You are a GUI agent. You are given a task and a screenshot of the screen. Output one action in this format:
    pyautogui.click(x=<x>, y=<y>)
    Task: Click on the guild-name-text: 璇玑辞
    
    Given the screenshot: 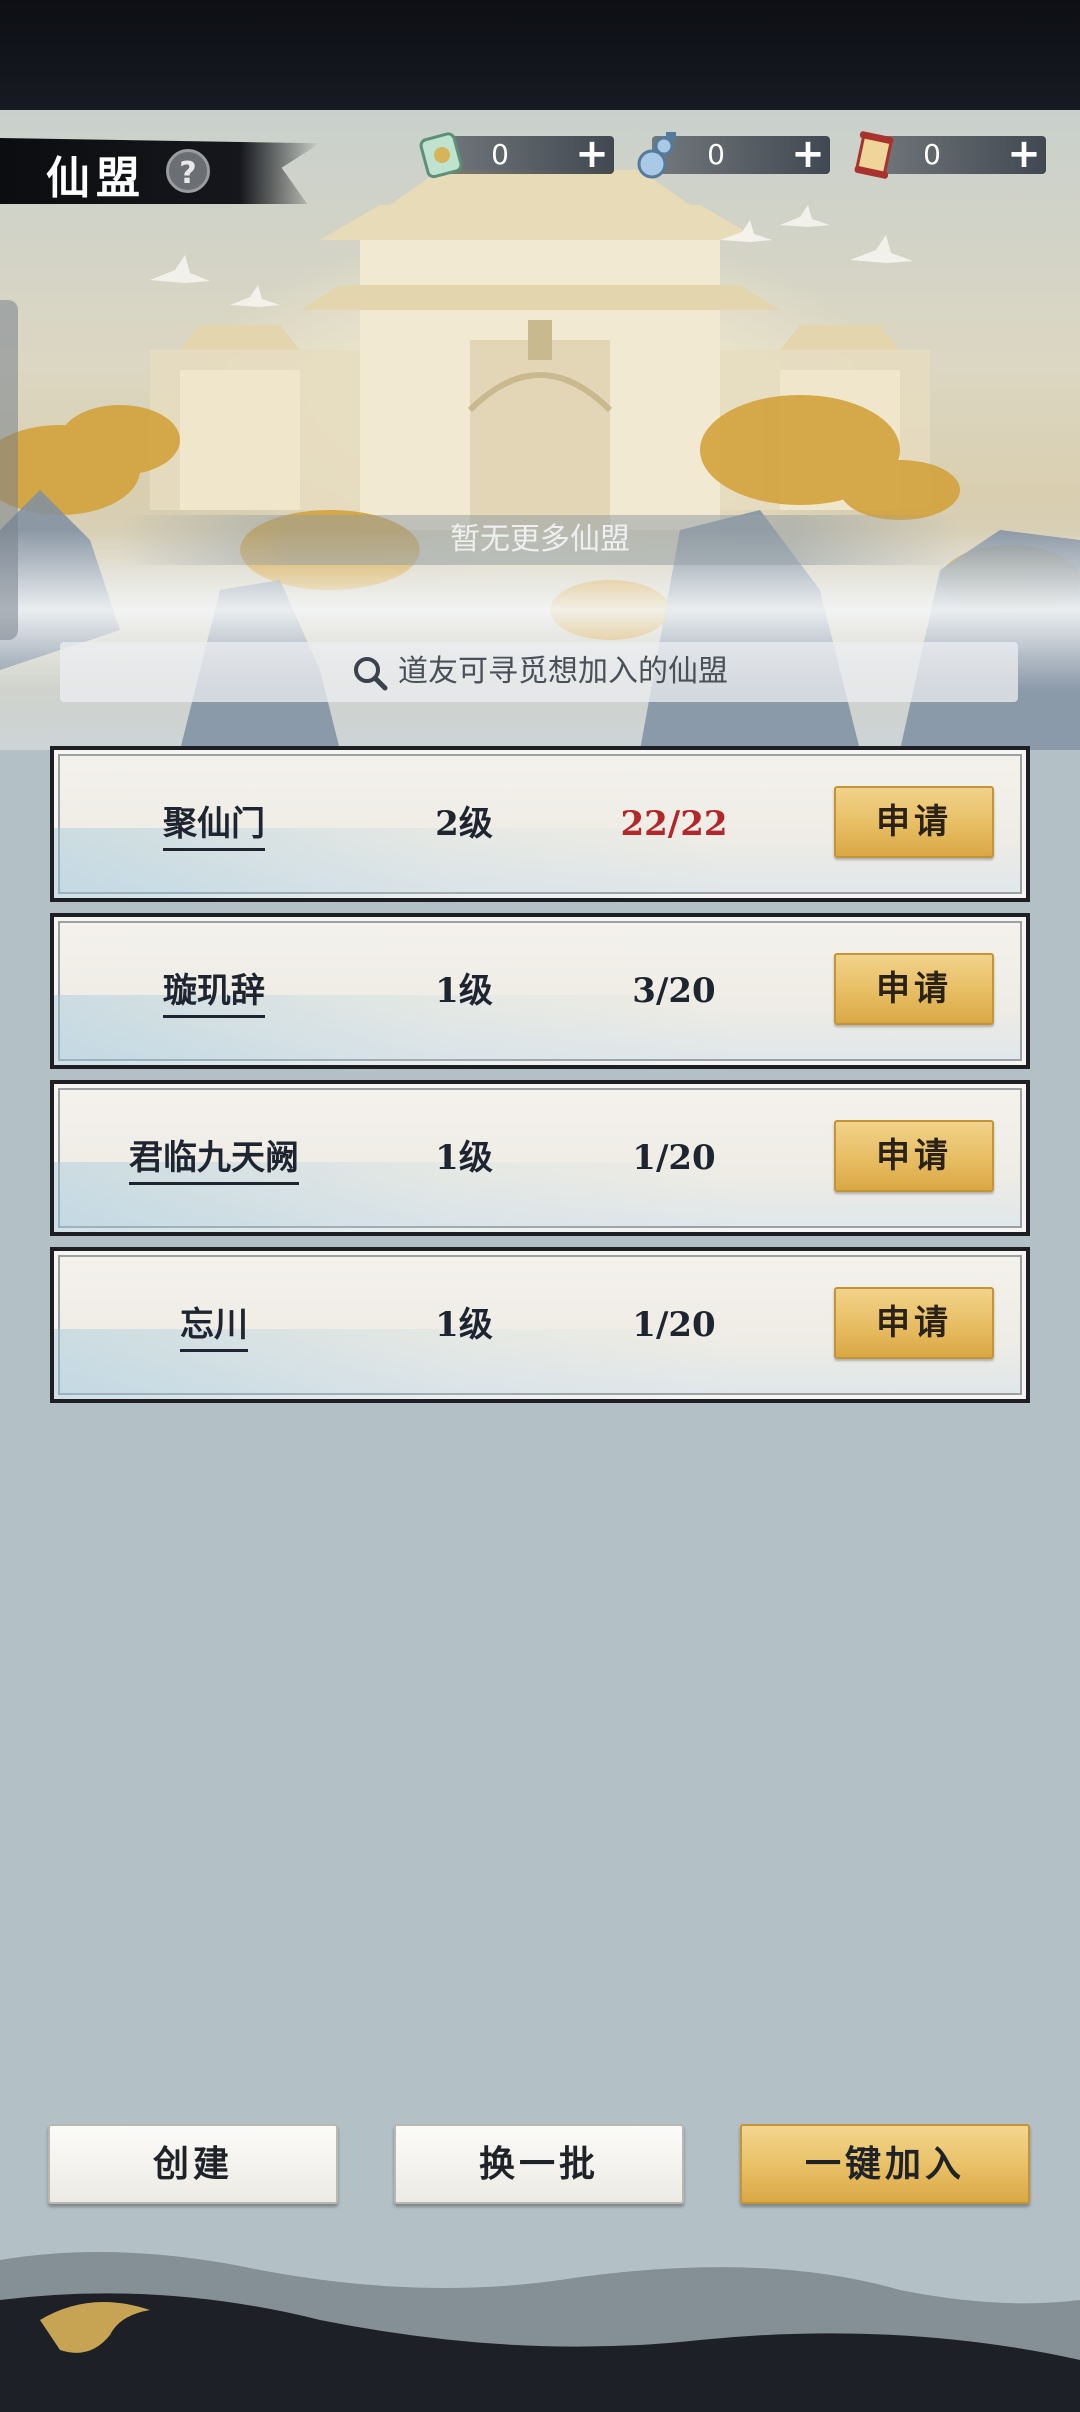 What is the action you would take?
    pyautogui.click(x=214, y=994)
    